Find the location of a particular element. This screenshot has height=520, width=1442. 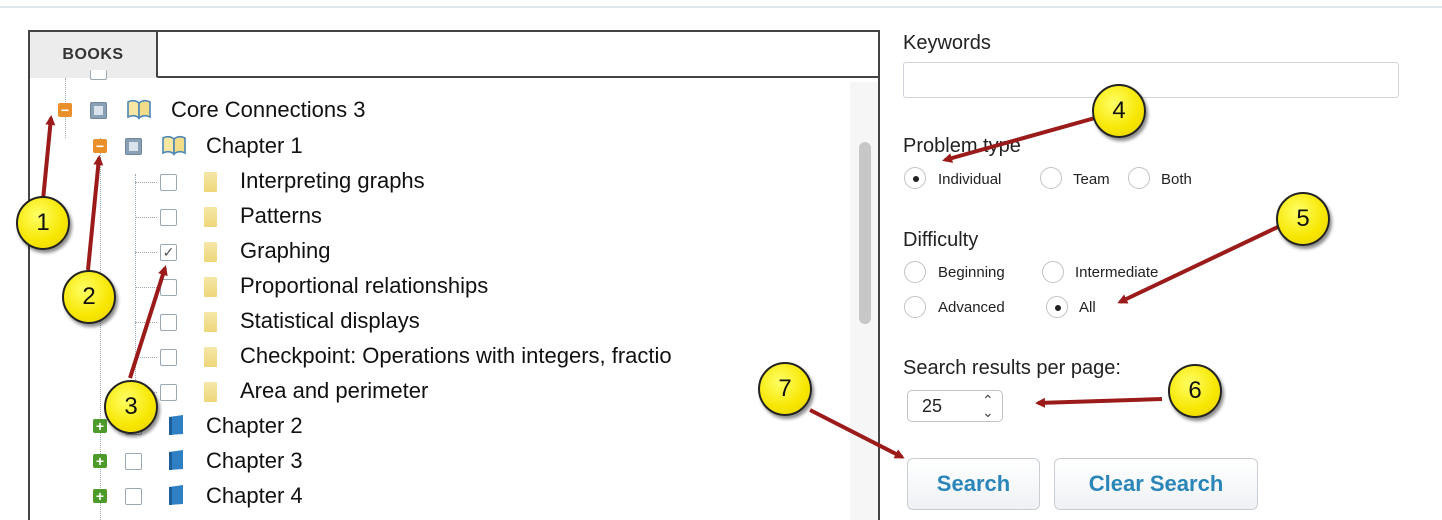

radio-label-all: All is located at coordinates (1087, 307).